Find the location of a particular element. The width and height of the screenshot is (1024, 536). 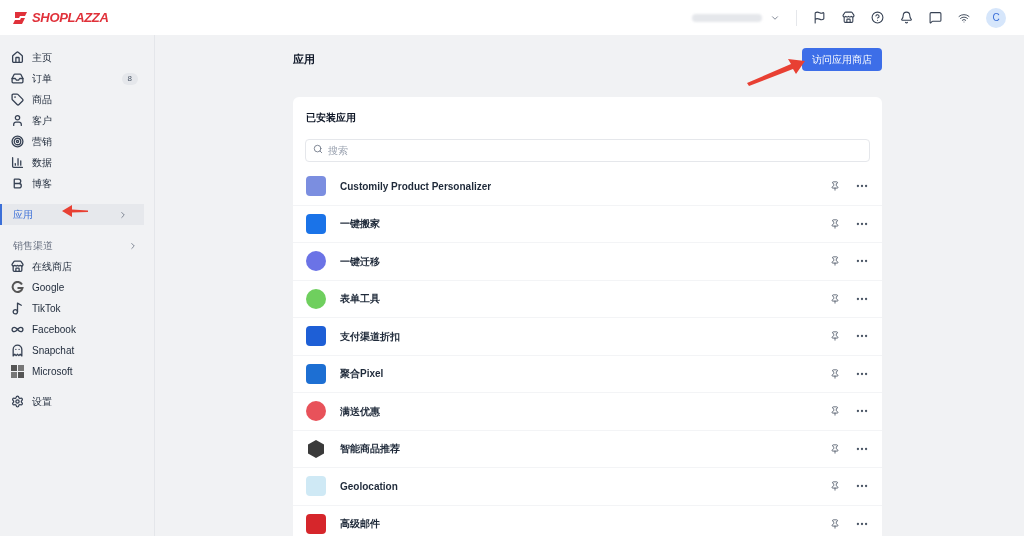

app-name: 支付渠道折扣 is located at coordinates (370, 336).